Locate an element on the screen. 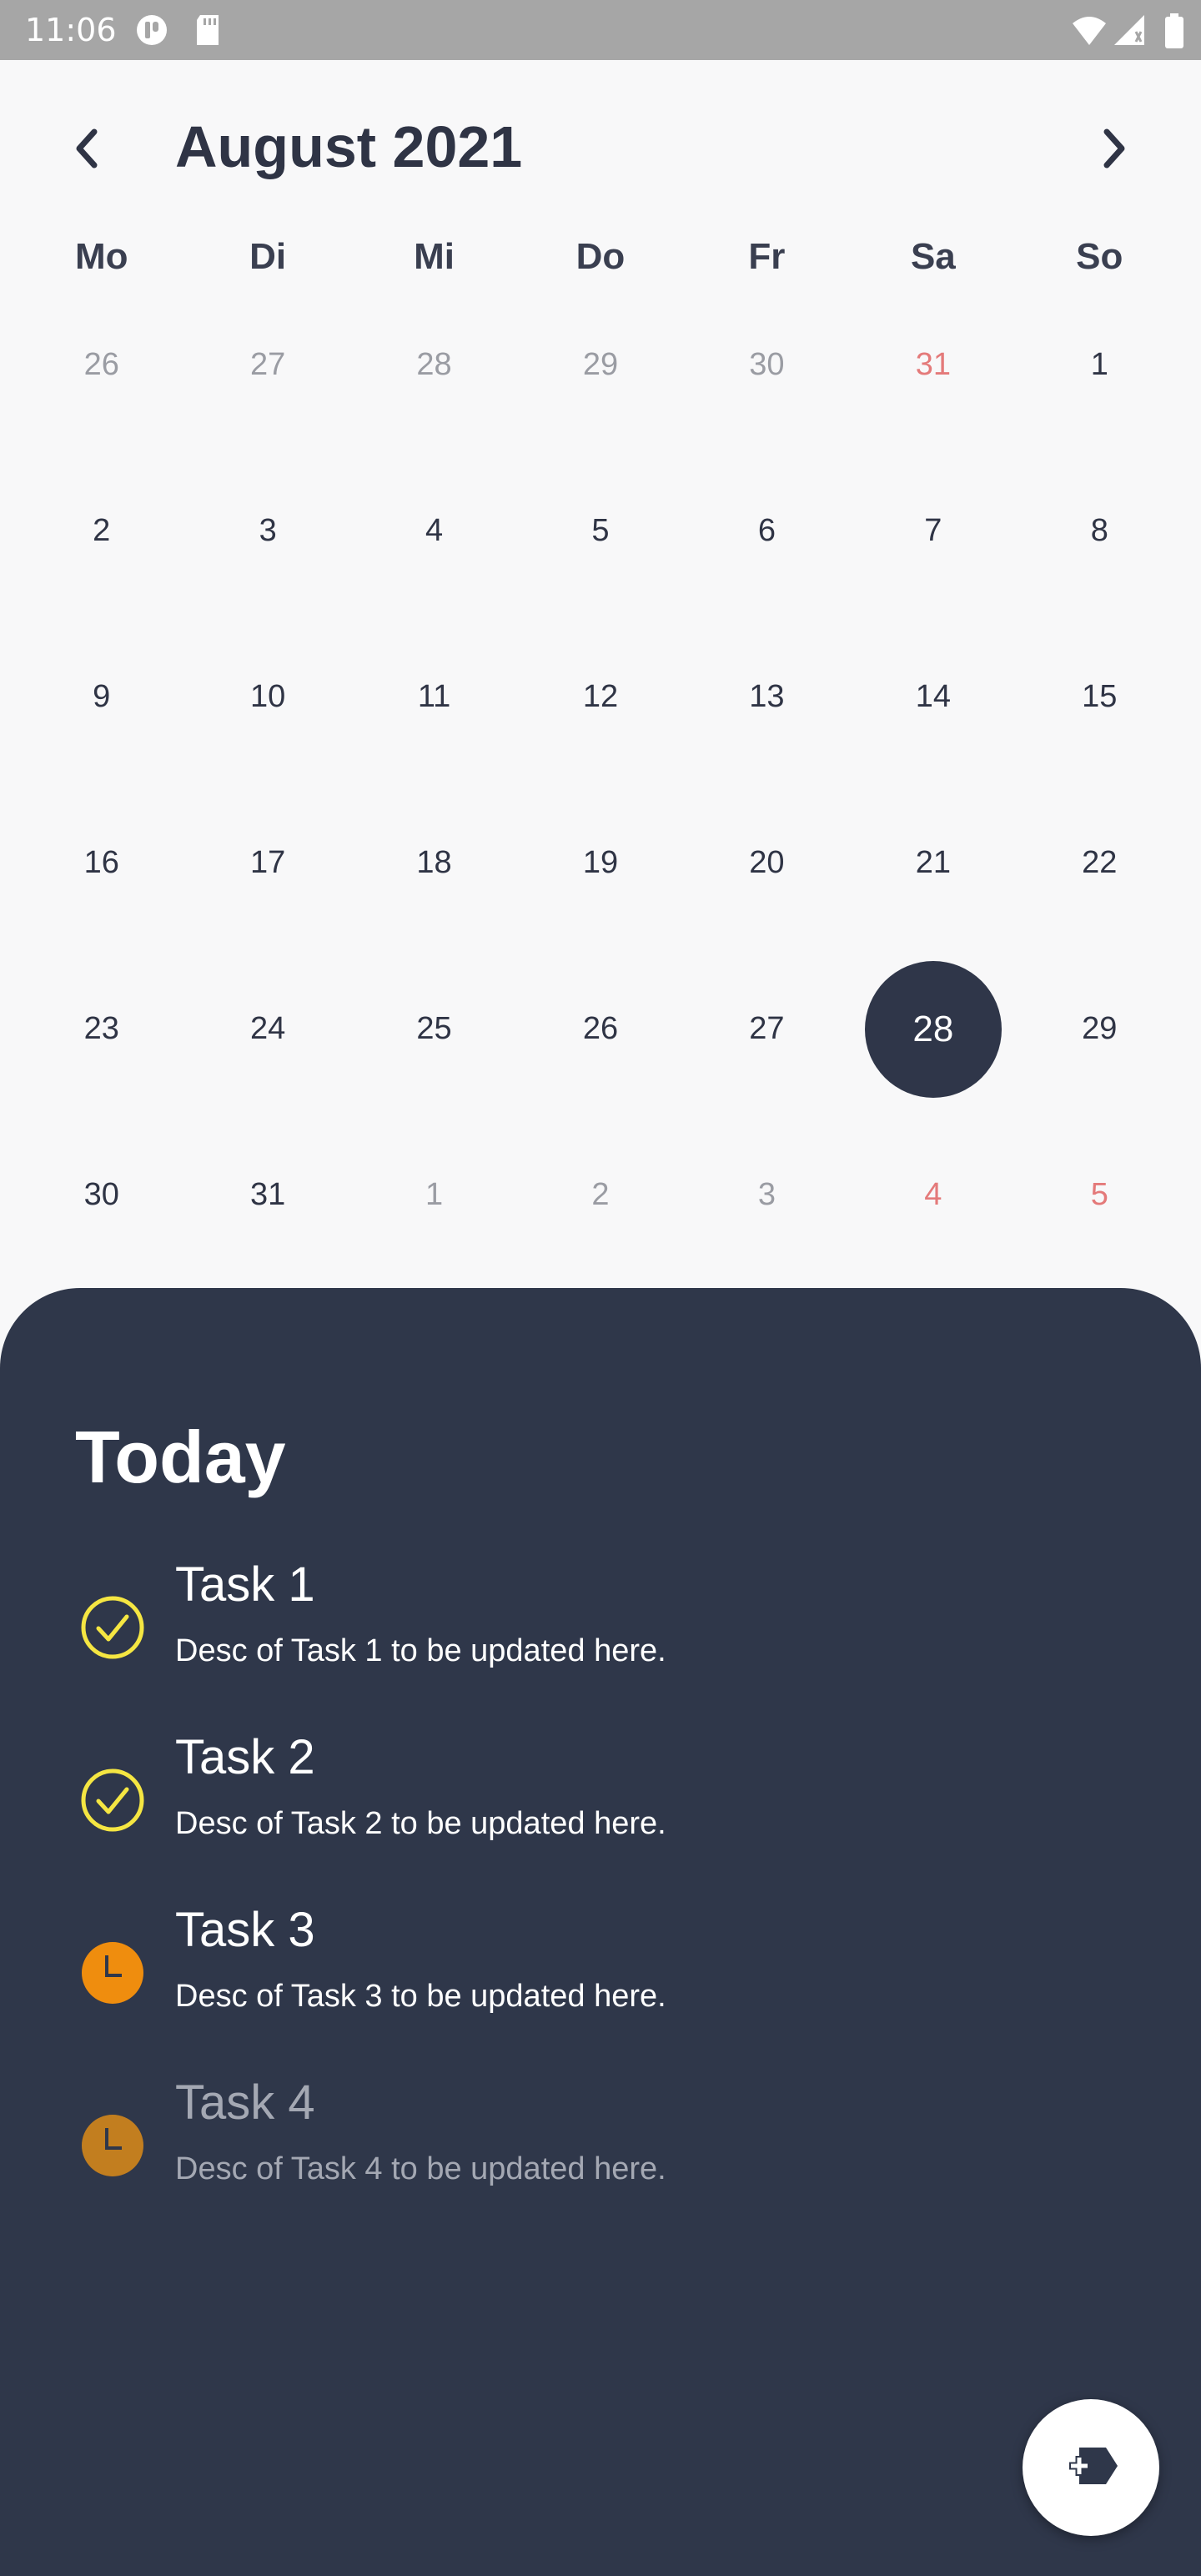 The height and width of the screenshot is (2576, 1201). next-month-button is located at coordinates (1114, 150).